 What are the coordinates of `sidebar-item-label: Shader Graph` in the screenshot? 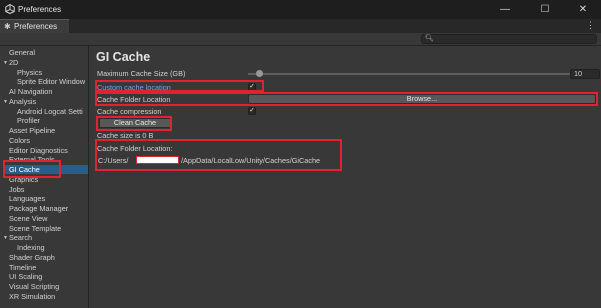 It's located at (32, 257).